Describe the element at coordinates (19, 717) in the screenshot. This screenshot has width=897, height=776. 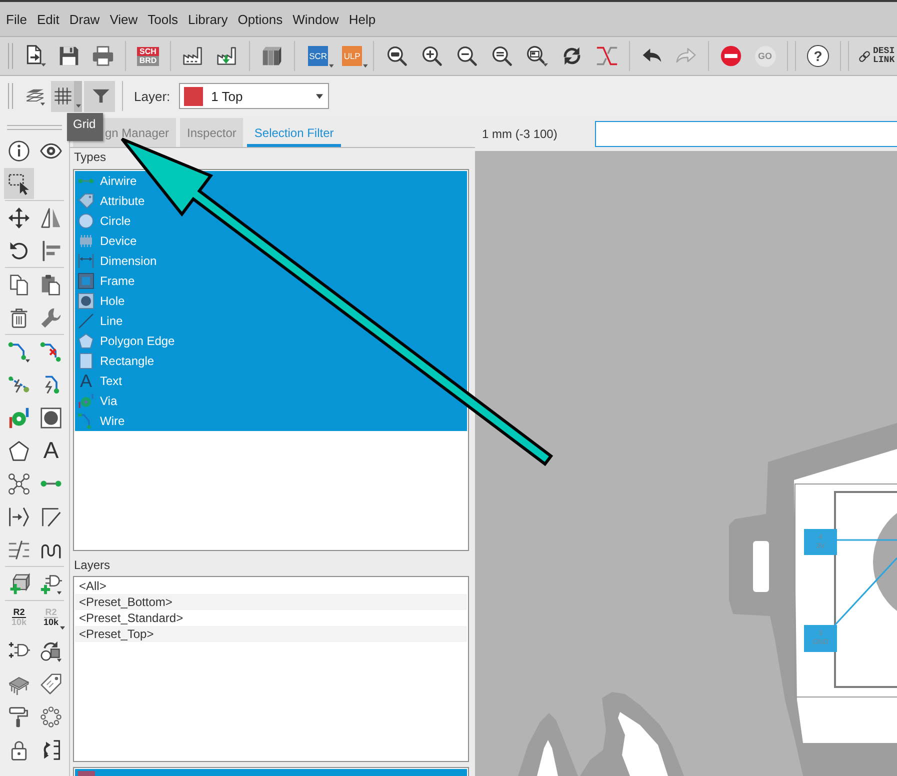
I see `paint-roller-icon` at that location.